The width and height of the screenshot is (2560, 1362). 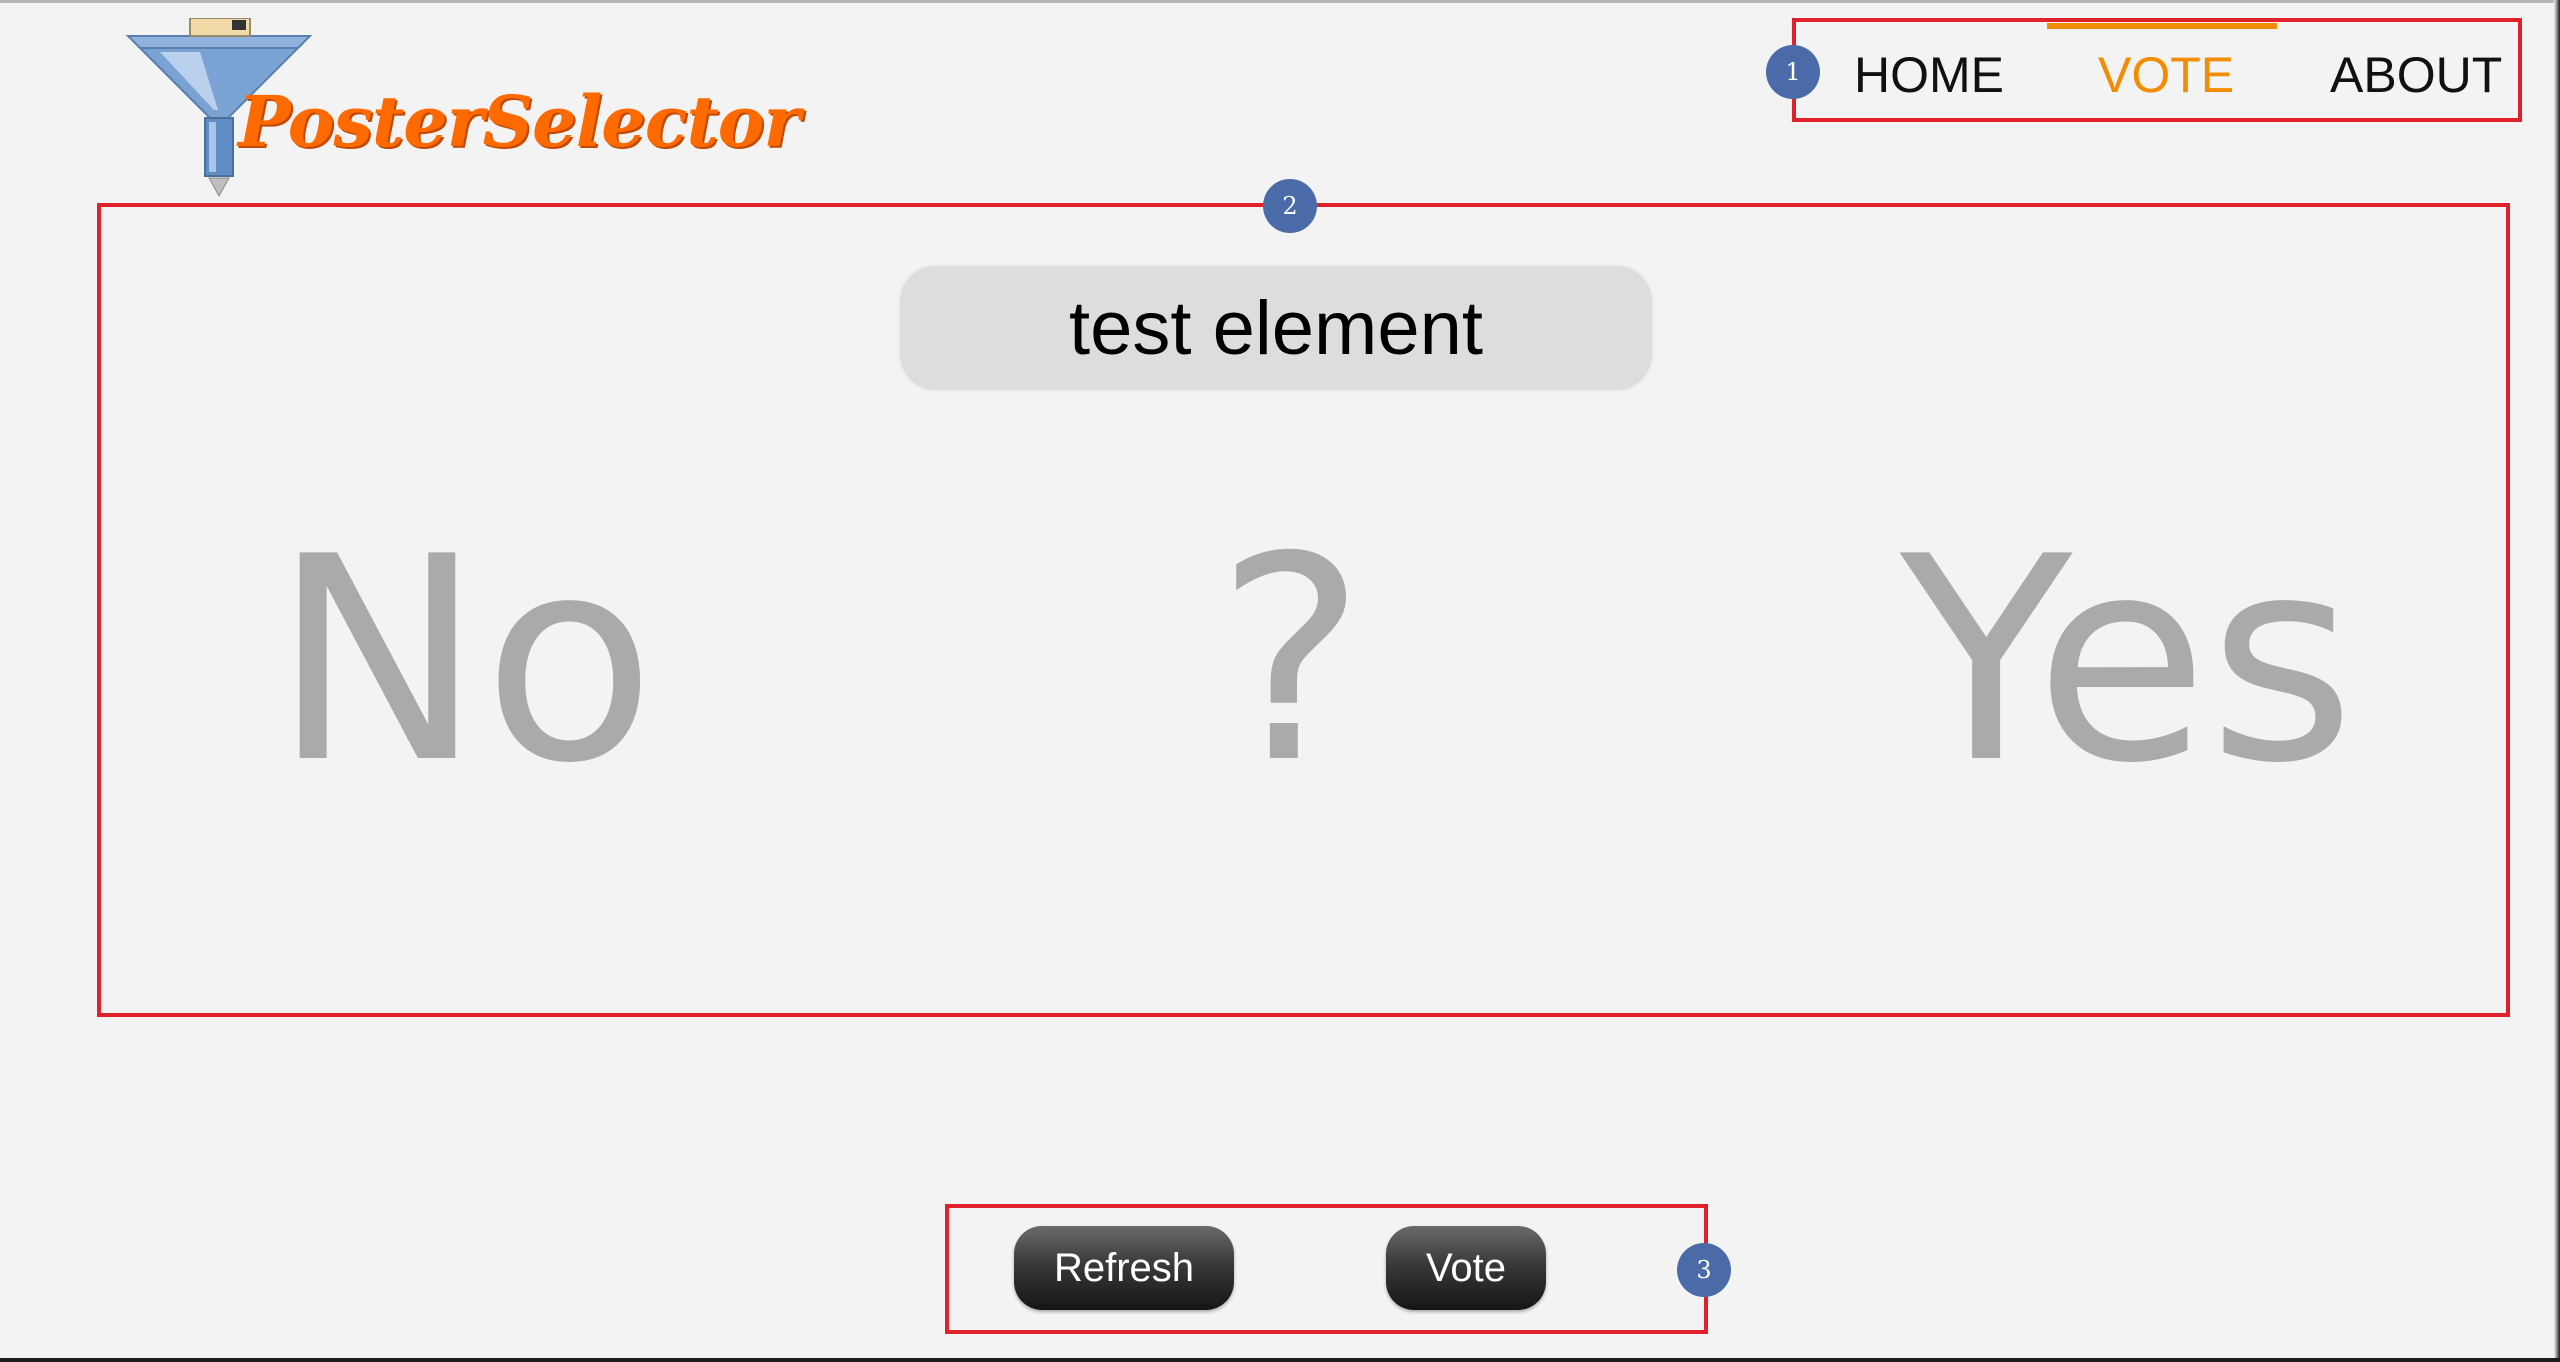 I want to click on main-nav: HOME VOTE ABOUT, so click(x=2157, y=70).